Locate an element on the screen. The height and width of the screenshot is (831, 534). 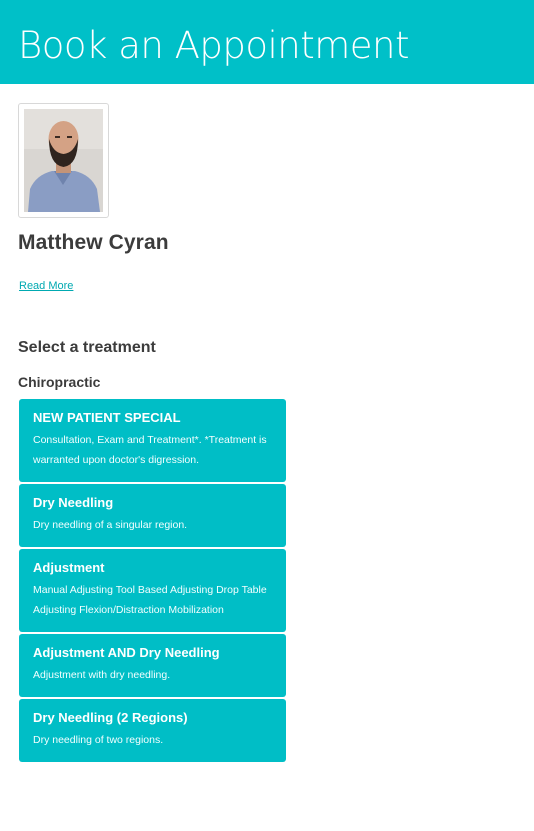
treatment-description: Dry needling of two regions. is located at coordinates (98, 740).